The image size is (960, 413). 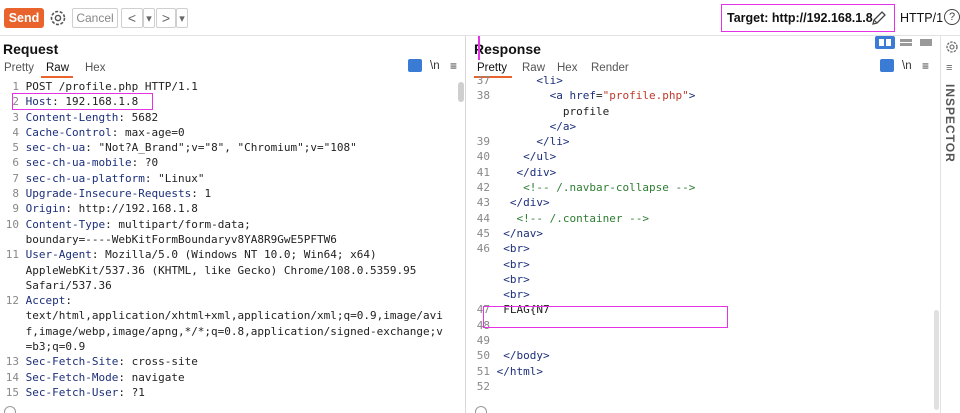 What do you see at coordinates (483, 249) in the screenshot?
I see `line-number: 46` at bounding box center [483, 249].